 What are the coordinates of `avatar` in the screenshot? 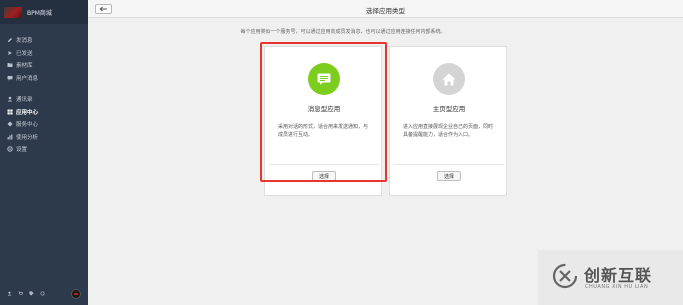 It's located at (76, 294).